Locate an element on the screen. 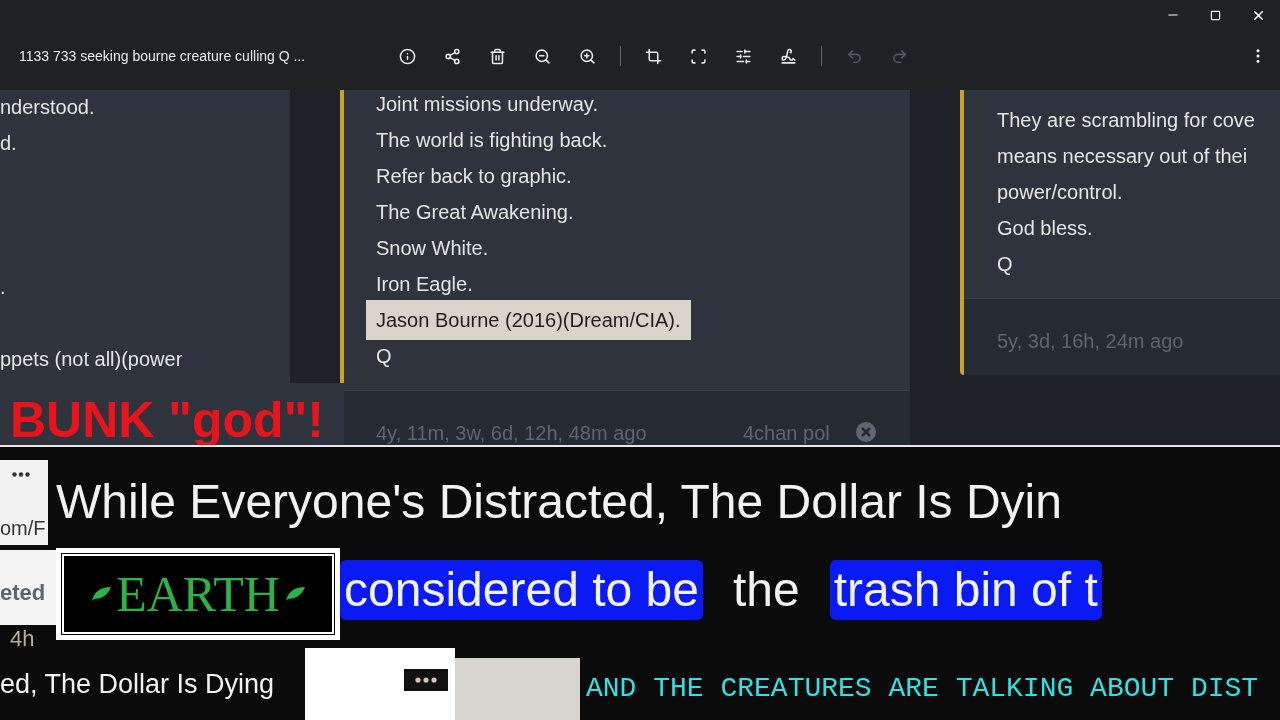 The height and width of the screenshot is (720, 1280). post-text: . is located at coordinates (3, 287).